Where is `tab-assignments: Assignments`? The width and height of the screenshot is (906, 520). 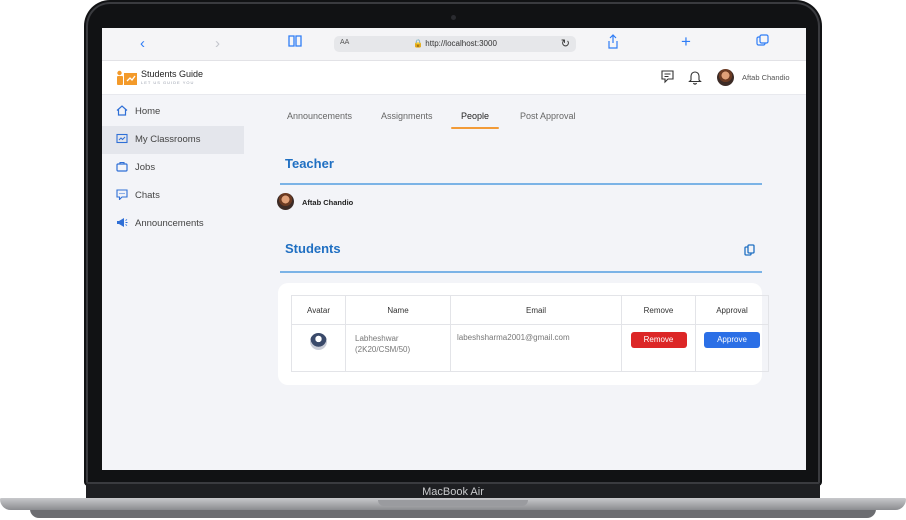 tab-assignments: Assignments is located at coordinates (407, 116).